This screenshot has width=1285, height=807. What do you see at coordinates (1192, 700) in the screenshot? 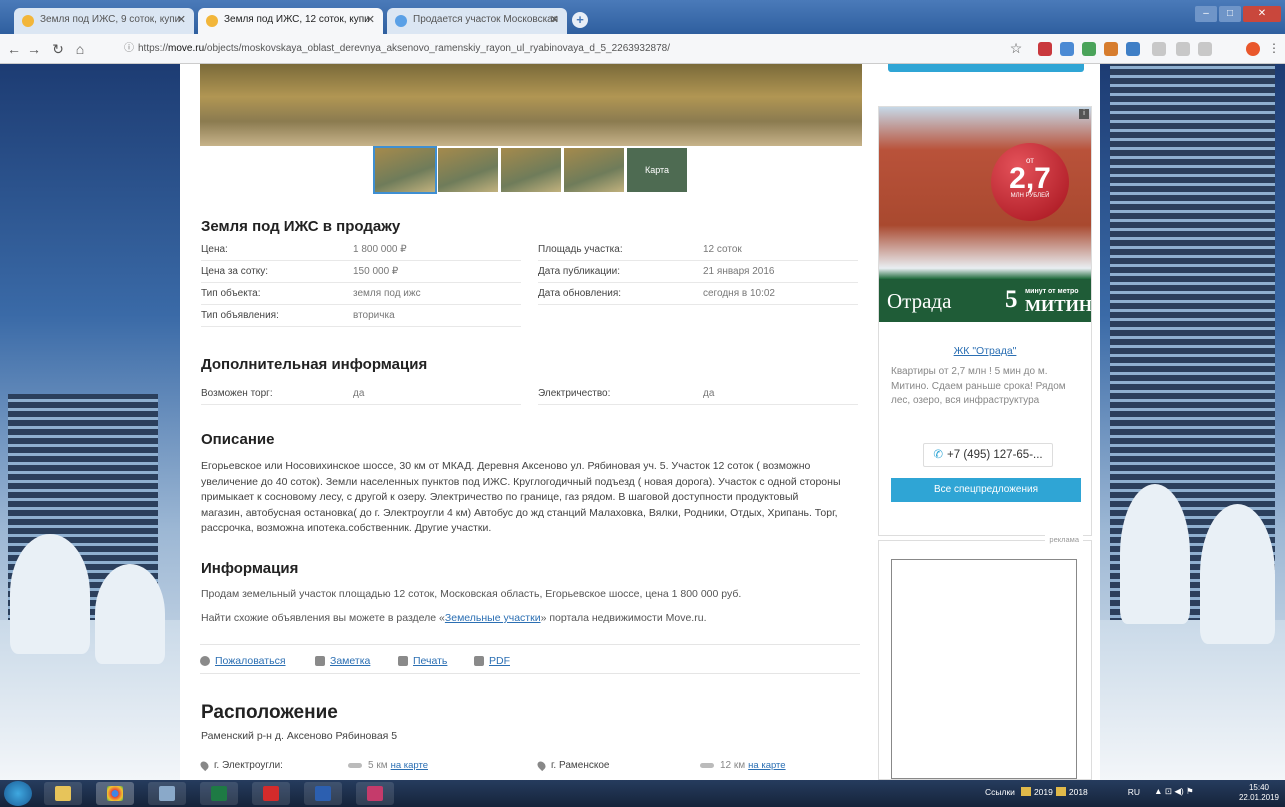
I see `background-snow` at bounding box center [1192, 700].